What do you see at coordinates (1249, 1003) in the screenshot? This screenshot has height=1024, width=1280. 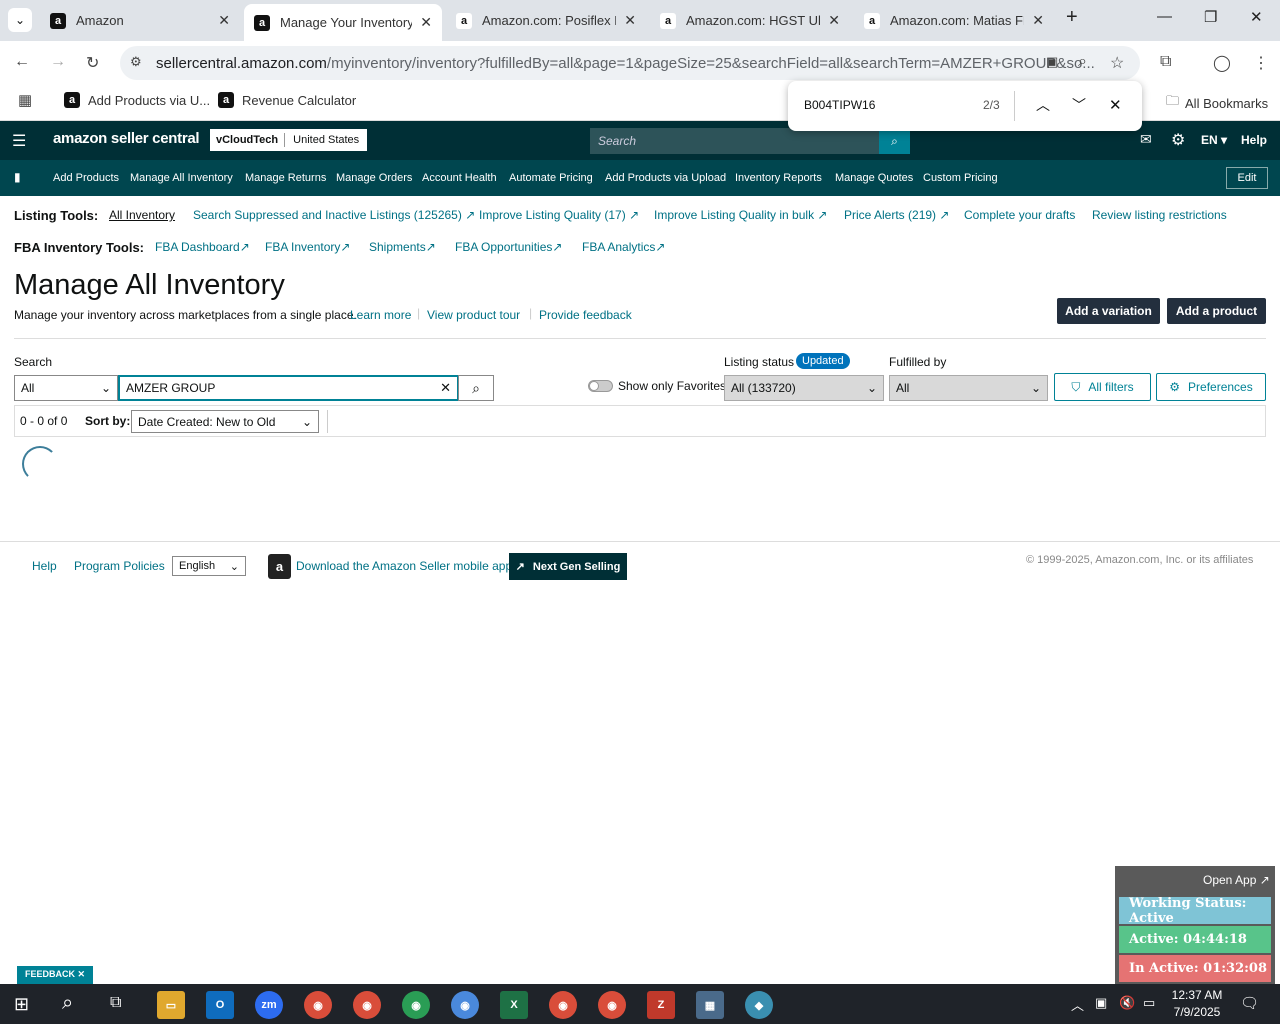 I see `notifications-icon: 🗨` at bounding box center [1249, 1003].